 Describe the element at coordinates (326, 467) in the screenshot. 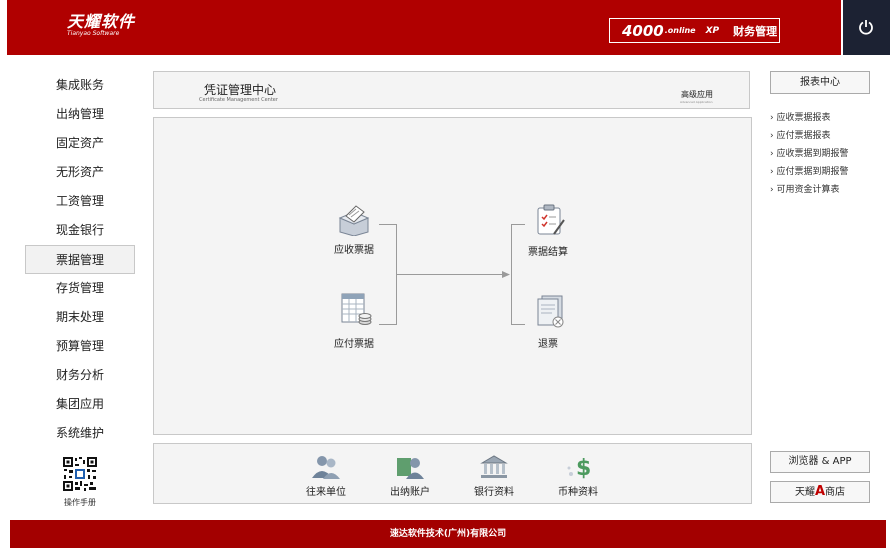

I see `people-icon` at that location.